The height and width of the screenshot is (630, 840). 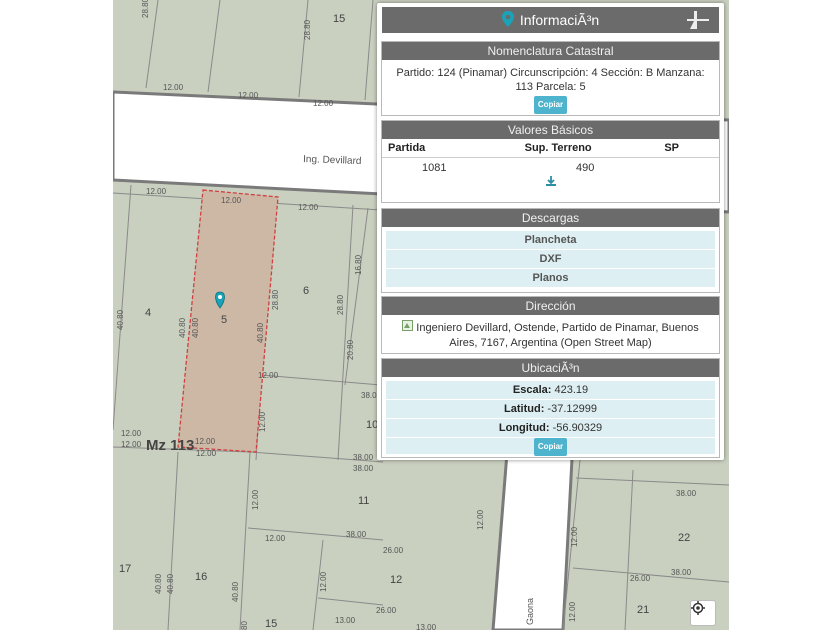 What do you see at coordinates (671, 148) in the screenshot?
I see `column-header: SP` at bounding box center [671, 148].